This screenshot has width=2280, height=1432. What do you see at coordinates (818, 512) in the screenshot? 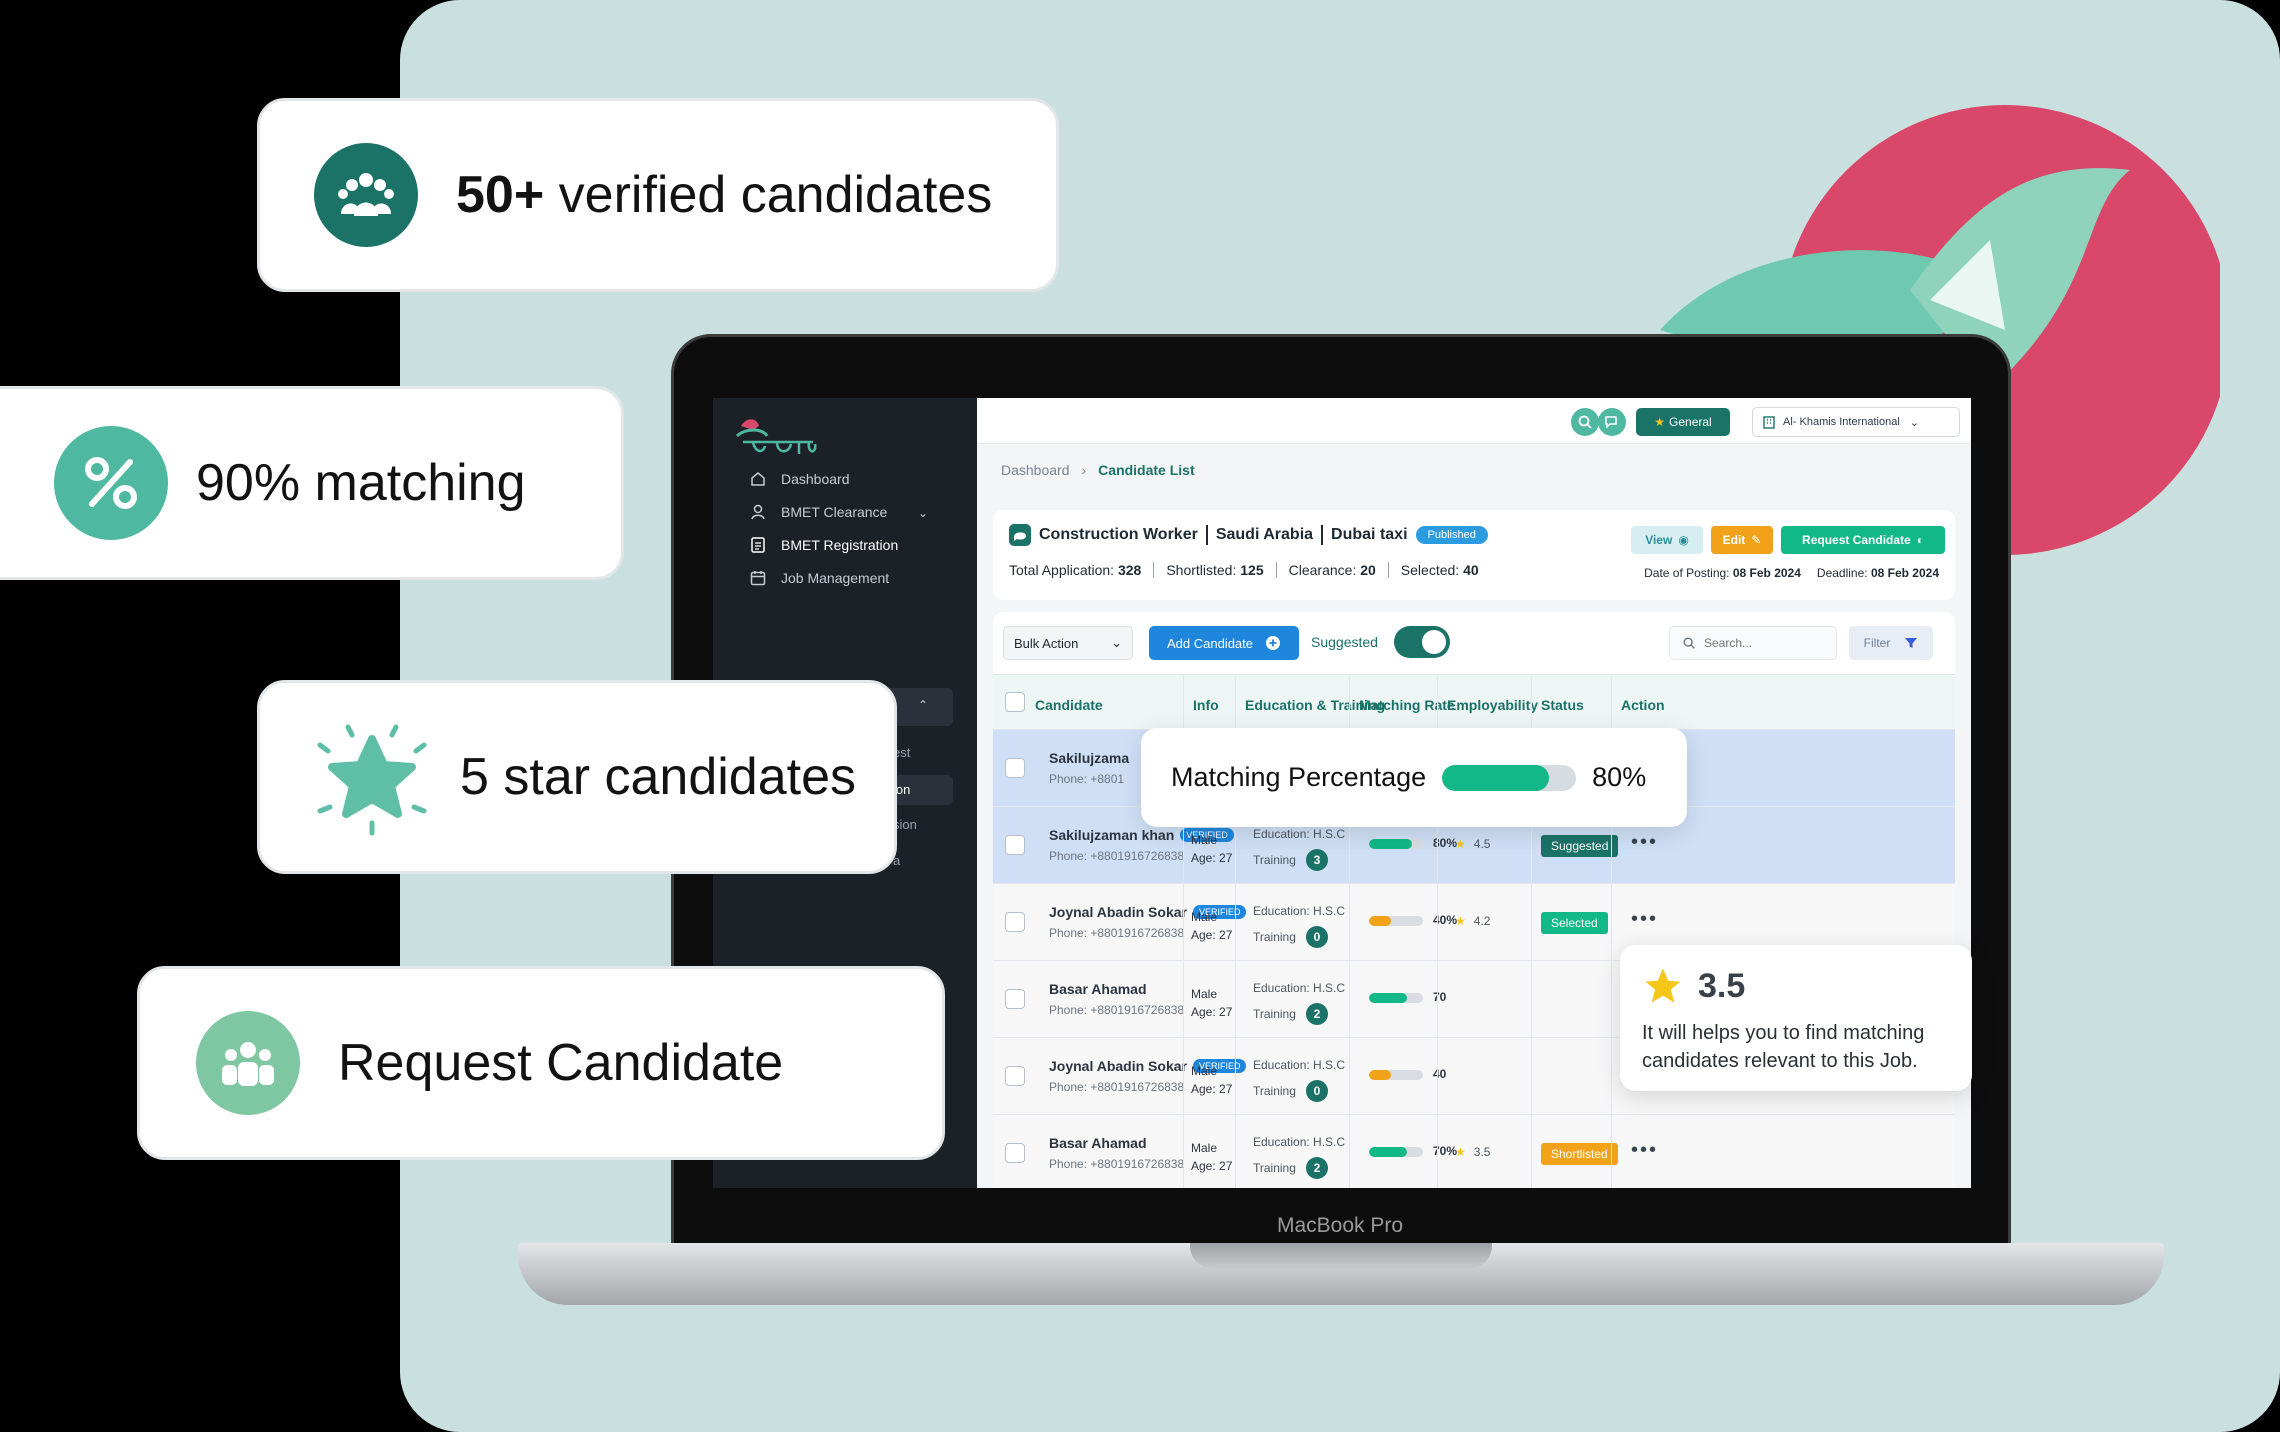
I see `sidebar-item-bmet-clearance: BMET Clearance` at bounding box center [818, 512].